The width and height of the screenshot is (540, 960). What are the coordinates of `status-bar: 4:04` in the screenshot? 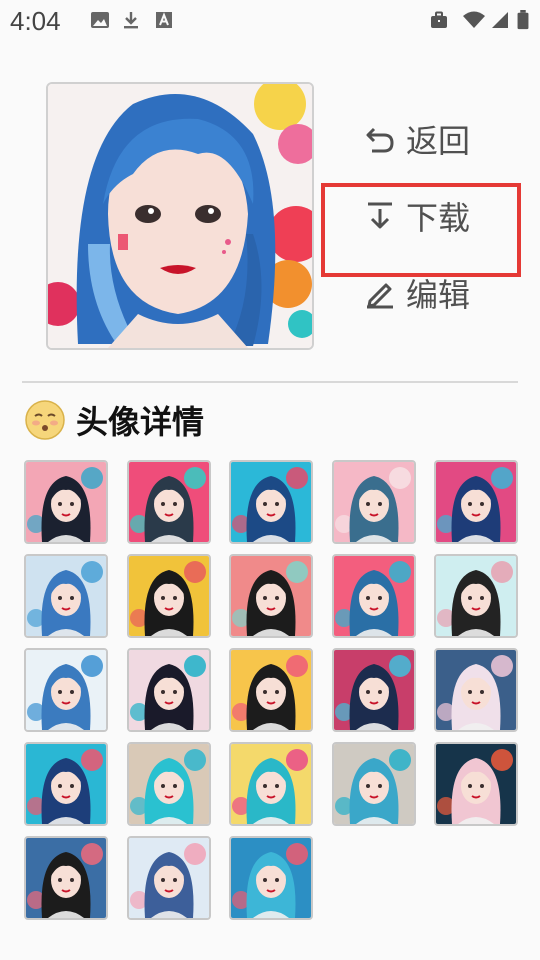 It's located at (270, 20).